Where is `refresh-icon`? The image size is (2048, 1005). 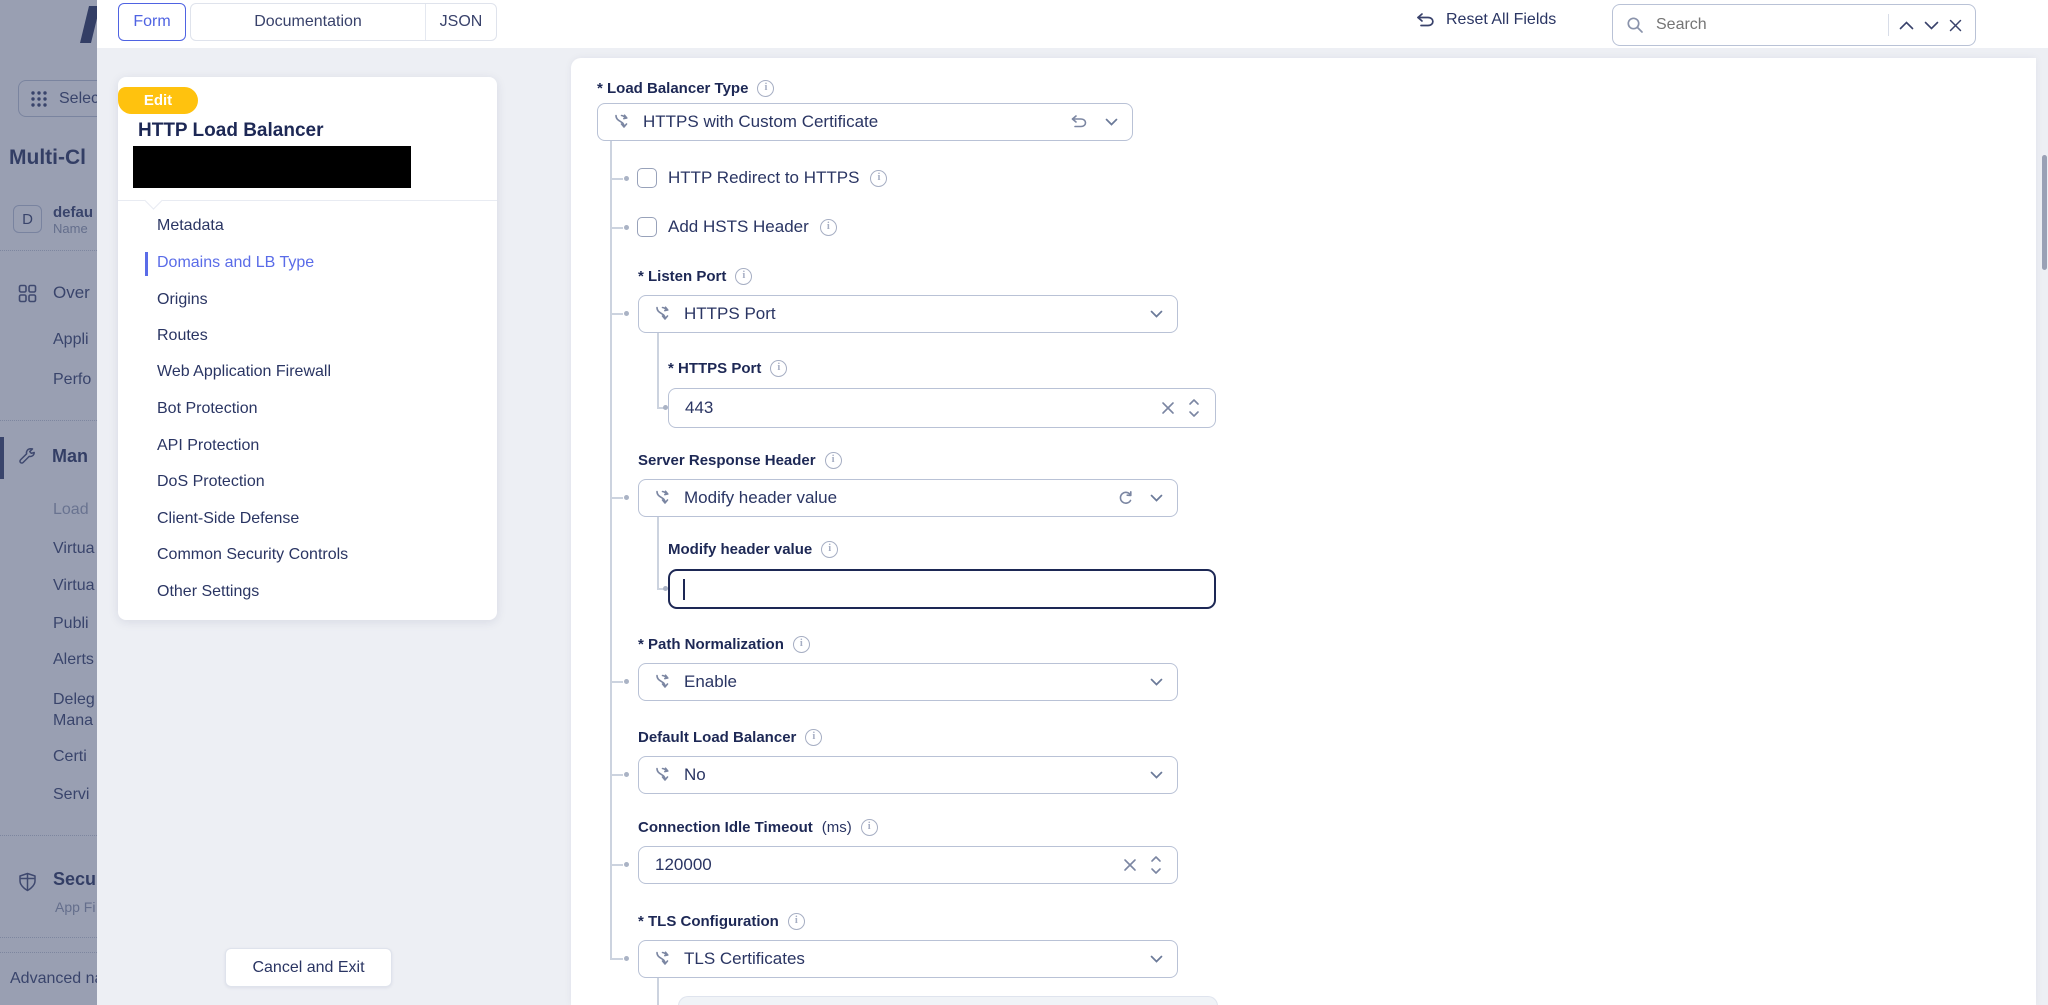 refresh-icon is located at coordinates (1125, 498).